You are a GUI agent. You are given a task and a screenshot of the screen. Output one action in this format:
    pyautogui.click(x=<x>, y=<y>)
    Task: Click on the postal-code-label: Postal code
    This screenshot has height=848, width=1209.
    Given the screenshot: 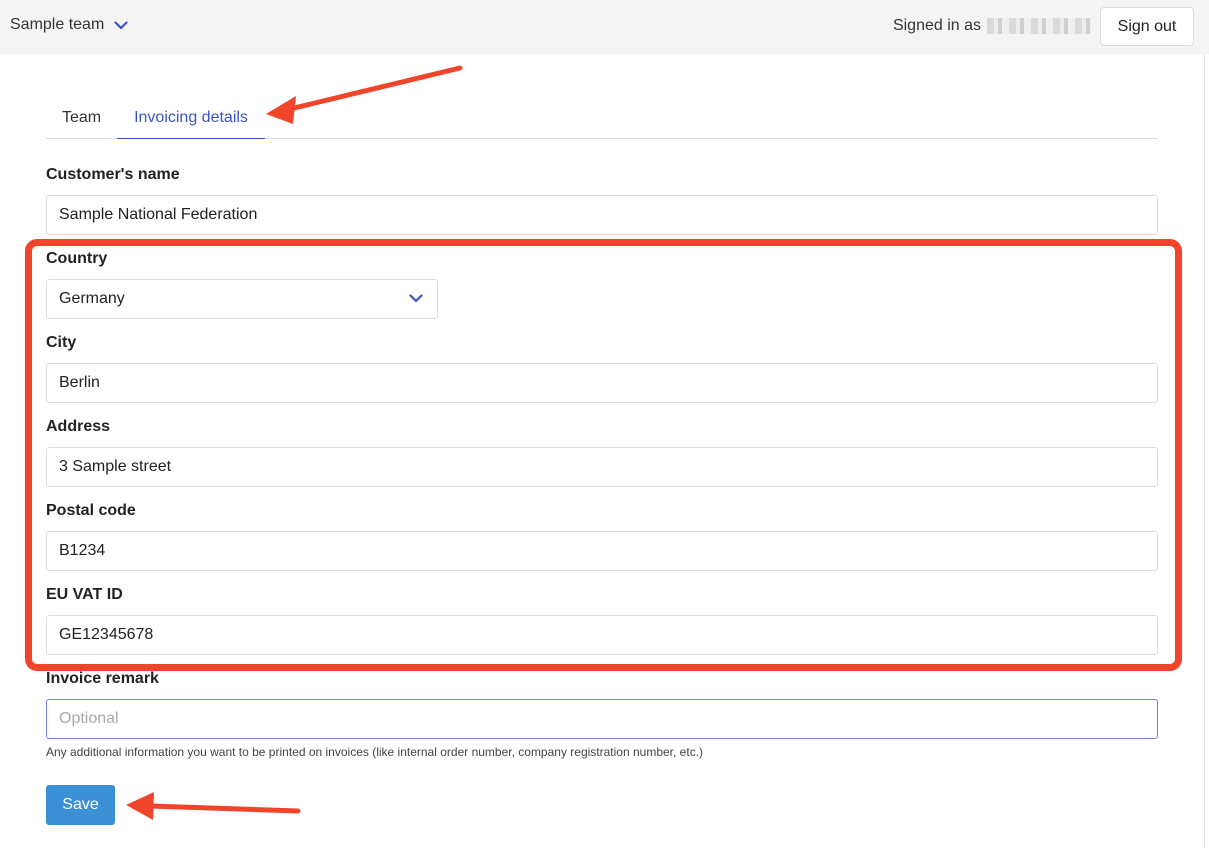 What is the action you would take?
    pyautogui.click(x=91, y=510)
    